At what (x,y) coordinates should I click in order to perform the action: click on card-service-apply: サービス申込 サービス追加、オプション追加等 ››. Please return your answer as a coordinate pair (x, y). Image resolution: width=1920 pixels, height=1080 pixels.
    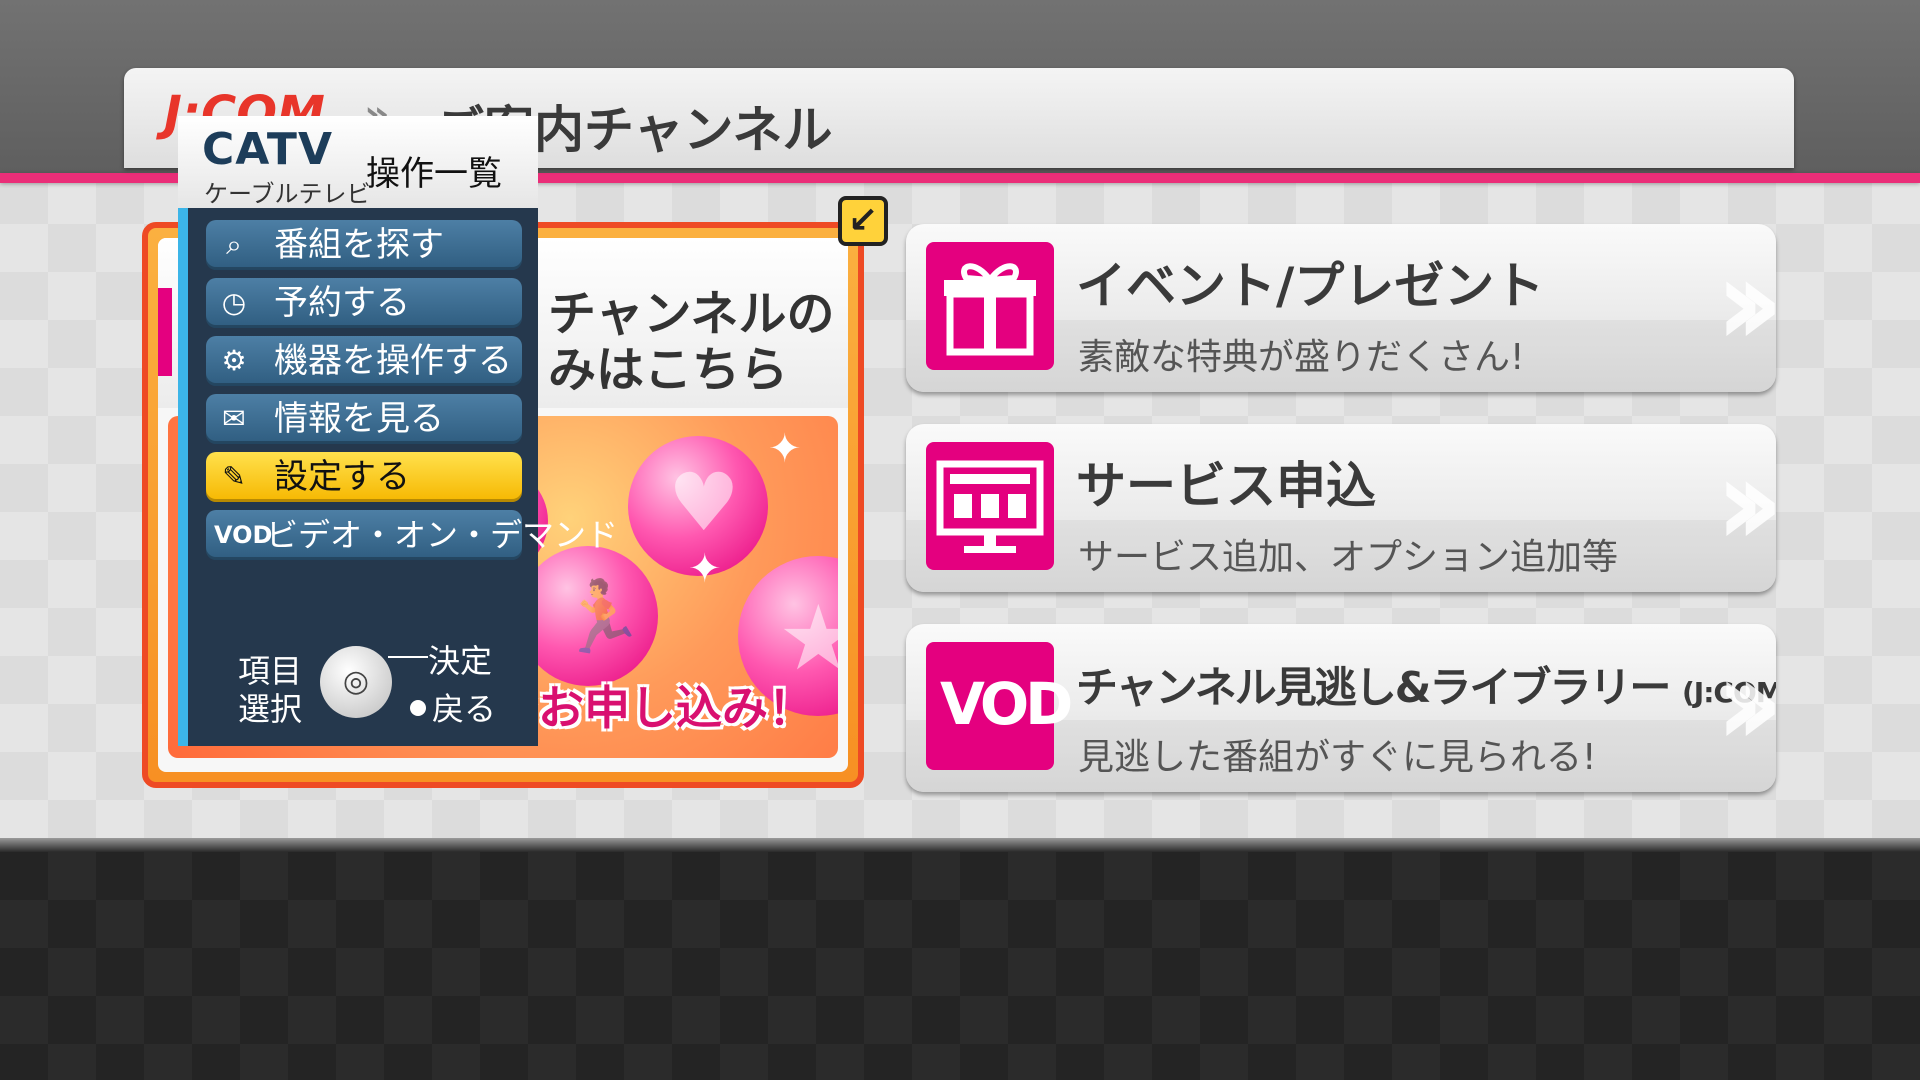
    Looking at the image, I should click on (1341, 508).